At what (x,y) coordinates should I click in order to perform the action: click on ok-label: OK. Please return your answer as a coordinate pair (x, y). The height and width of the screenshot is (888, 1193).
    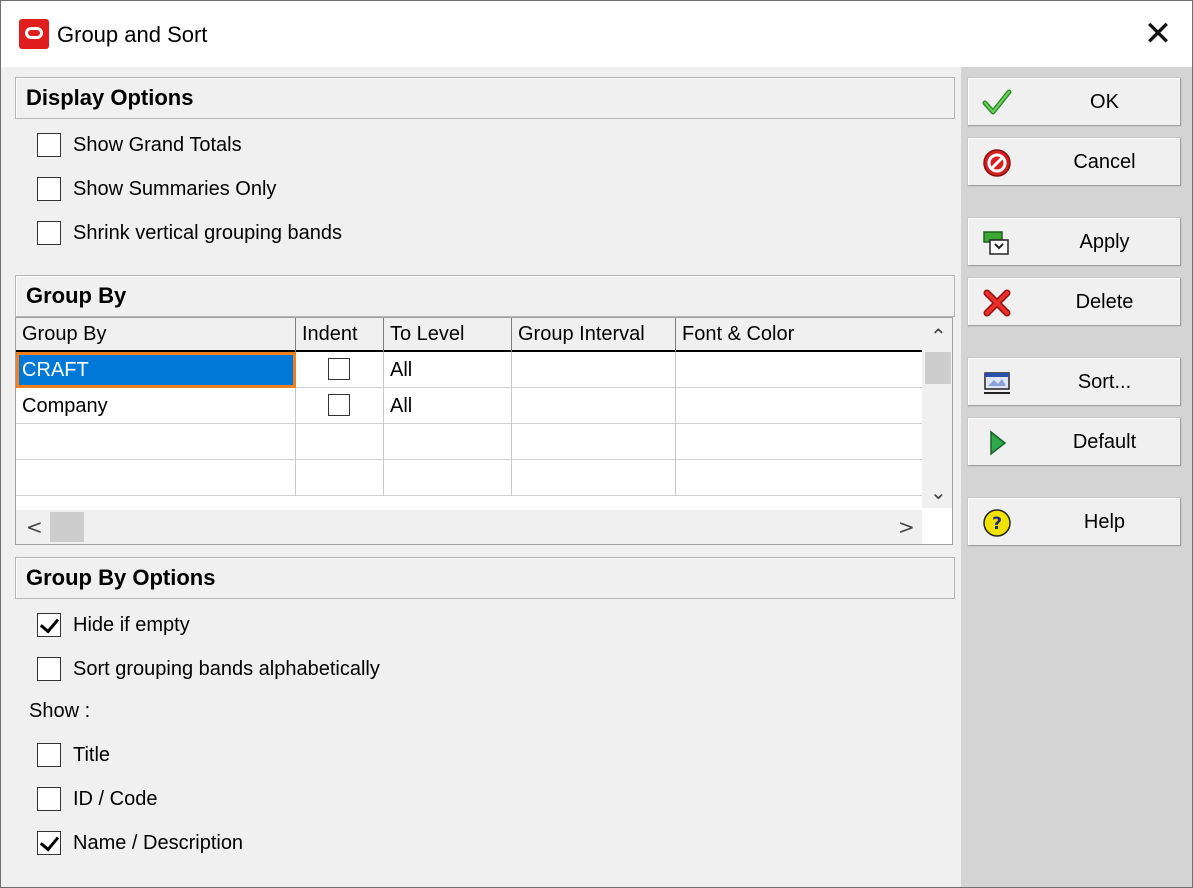
    Looking at the image, I should click on (1104, 102).